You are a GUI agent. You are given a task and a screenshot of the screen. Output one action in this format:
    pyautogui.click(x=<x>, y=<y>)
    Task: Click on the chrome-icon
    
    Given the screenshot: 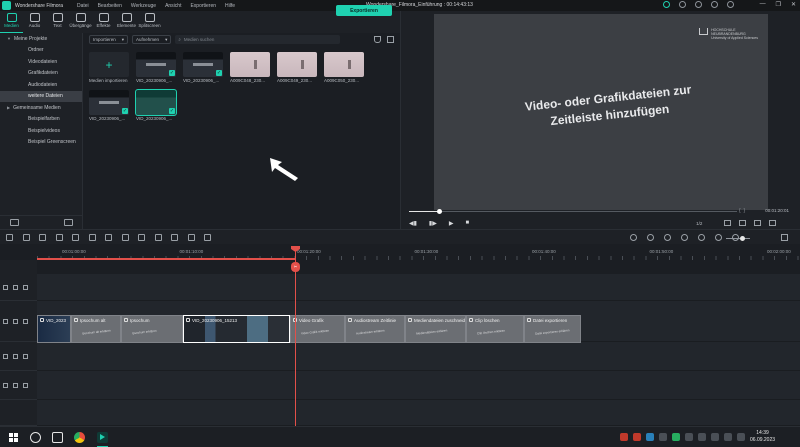 What is the action you would take?
    pyautogui.click(x=79, y=437)
    